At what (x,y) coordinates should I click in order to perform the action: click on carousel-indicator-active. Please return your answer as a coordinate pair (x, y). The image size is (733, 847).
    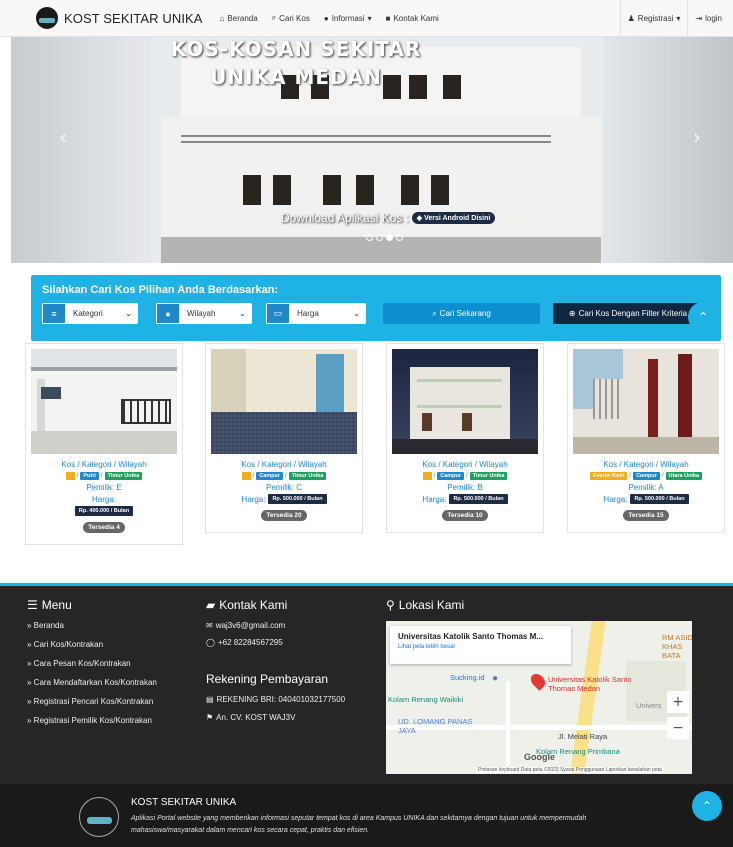
    Looking at the image, I should click on (389, 237).